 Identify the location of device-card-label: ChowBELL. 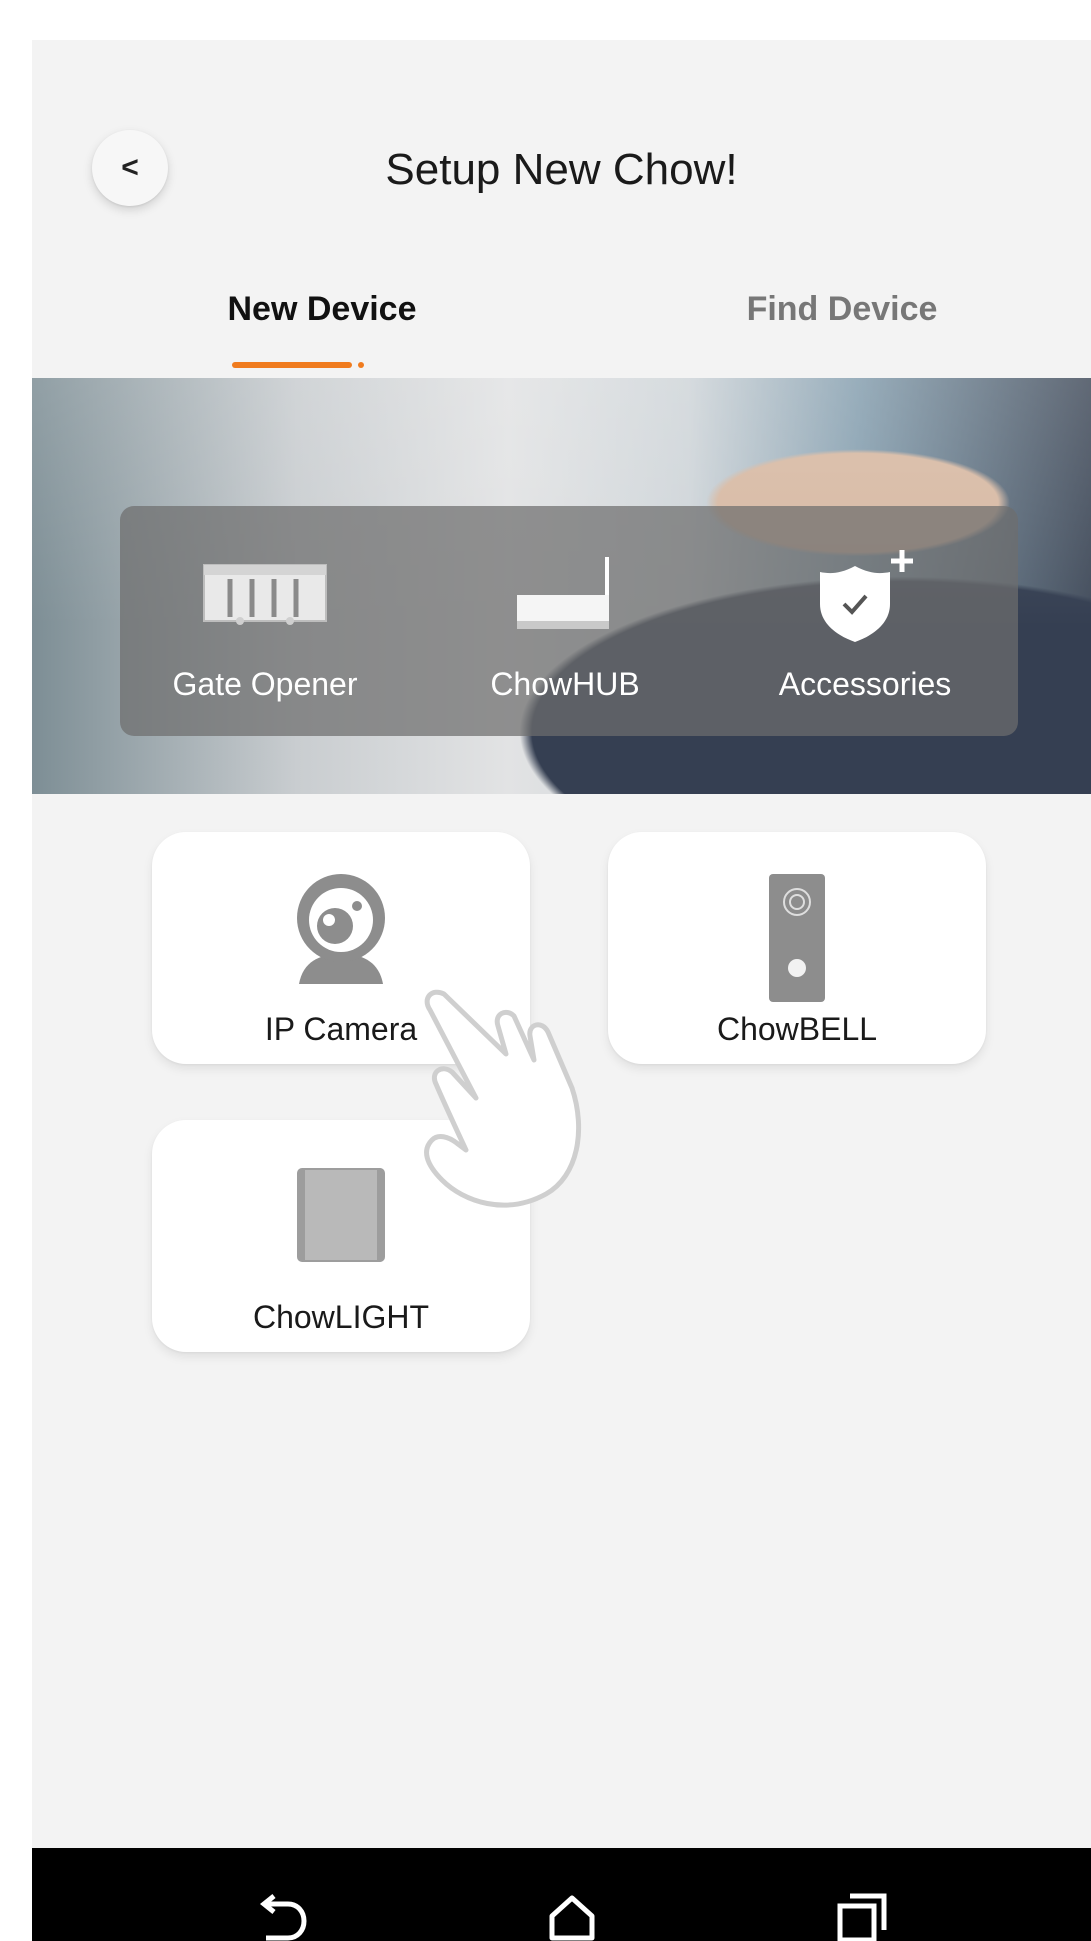
(797, 1029).